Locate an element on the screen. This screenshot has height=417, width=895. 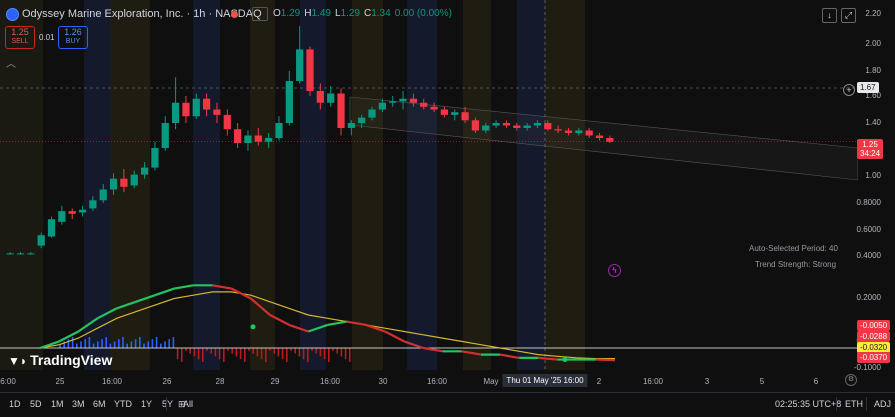
ohlc-value-4: 0.00 (0.00%) is located at coordinates (423, 13).